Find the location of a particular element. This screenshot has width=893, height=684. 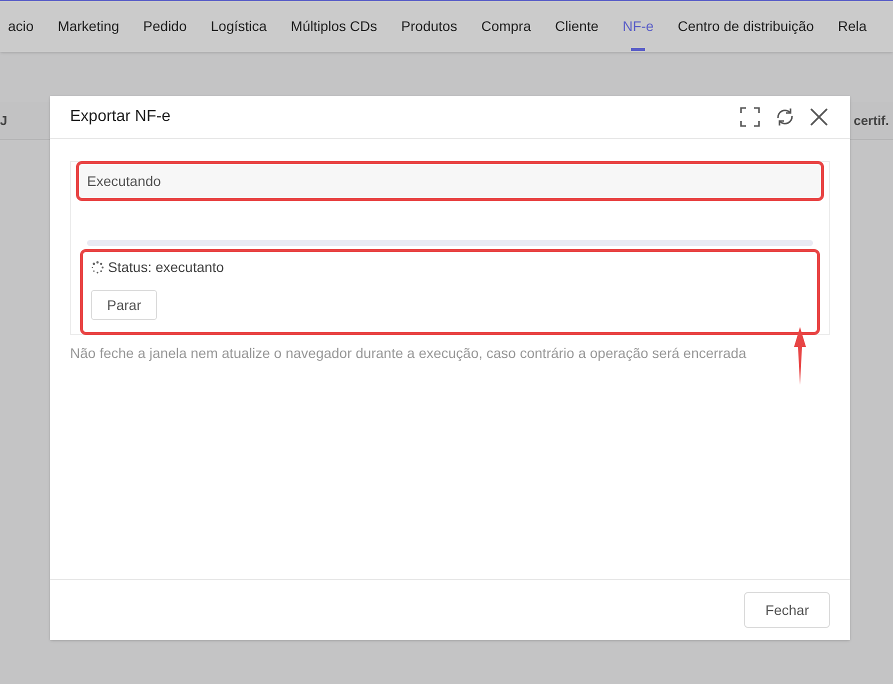

spinner-icon is located at coordinates (97, 267).